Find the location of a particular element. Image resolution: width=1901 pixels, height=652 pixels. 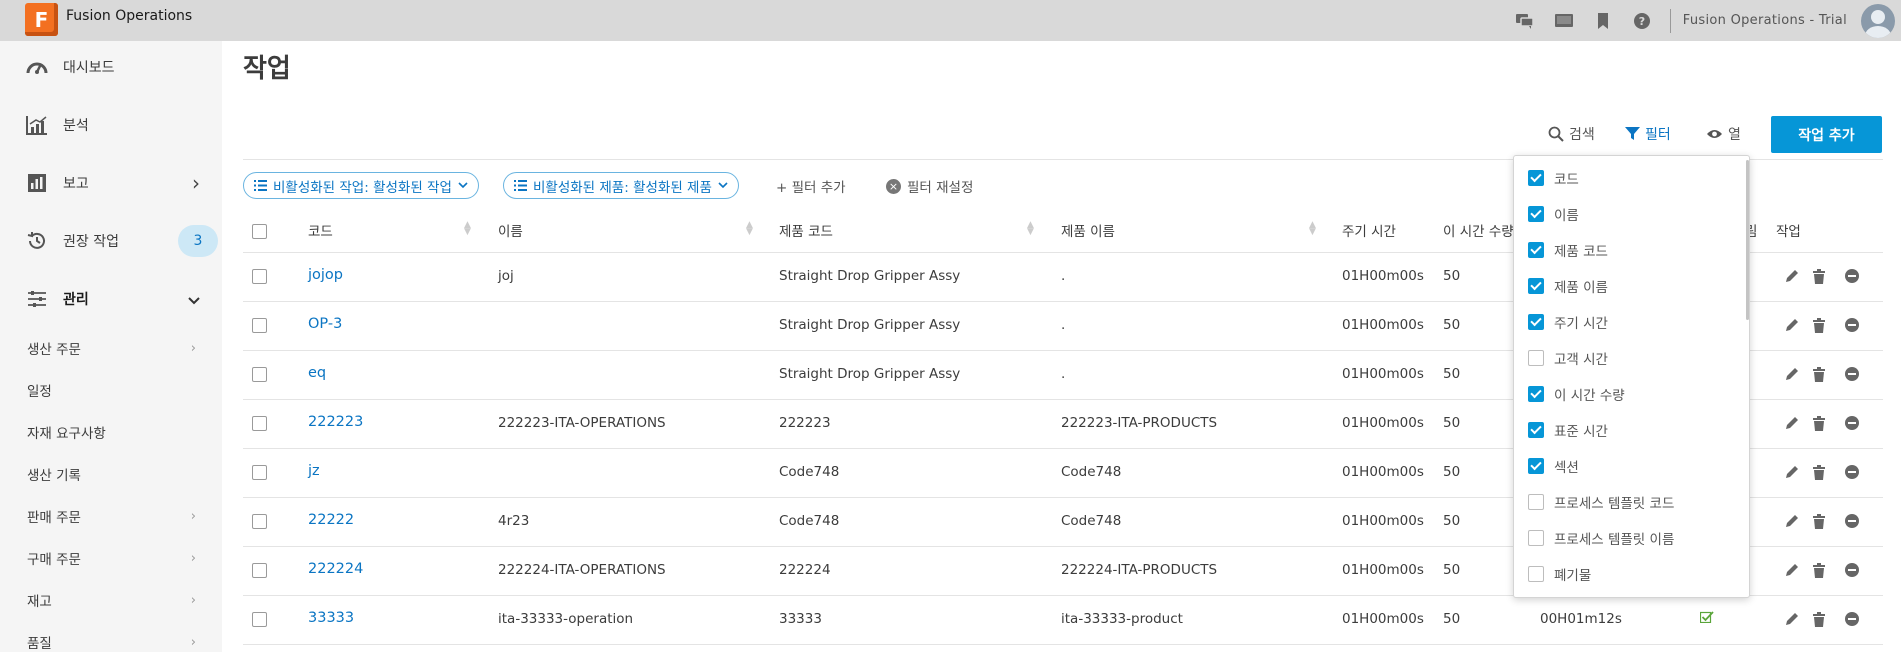

avatar is located at coordinates (1878, 20).